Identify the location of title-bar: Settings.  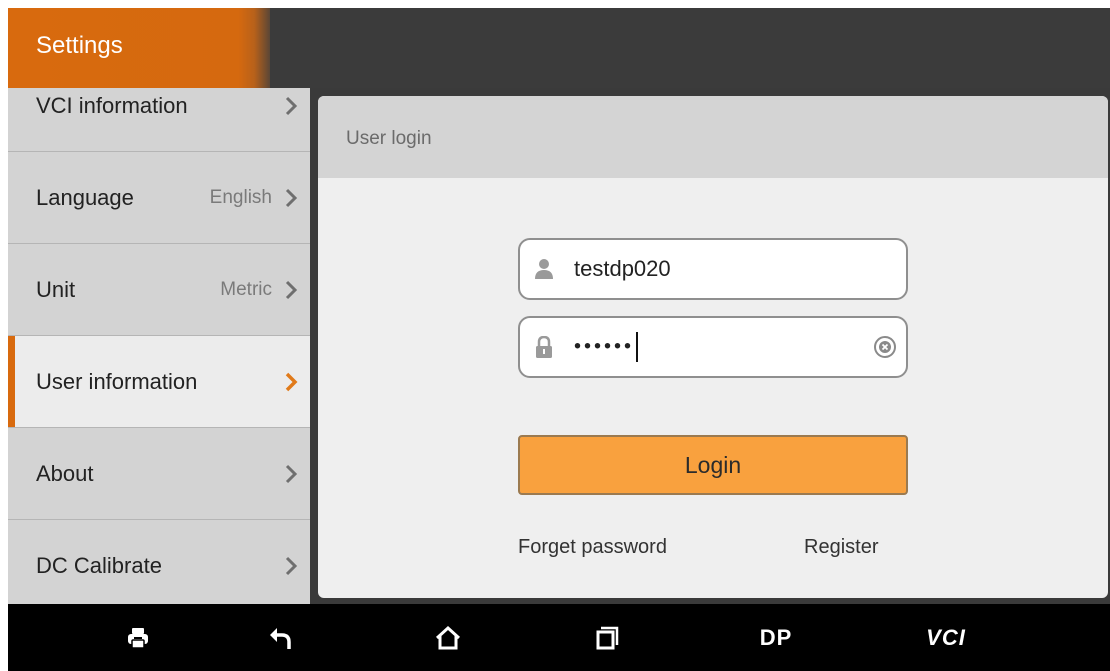
(559, 48).